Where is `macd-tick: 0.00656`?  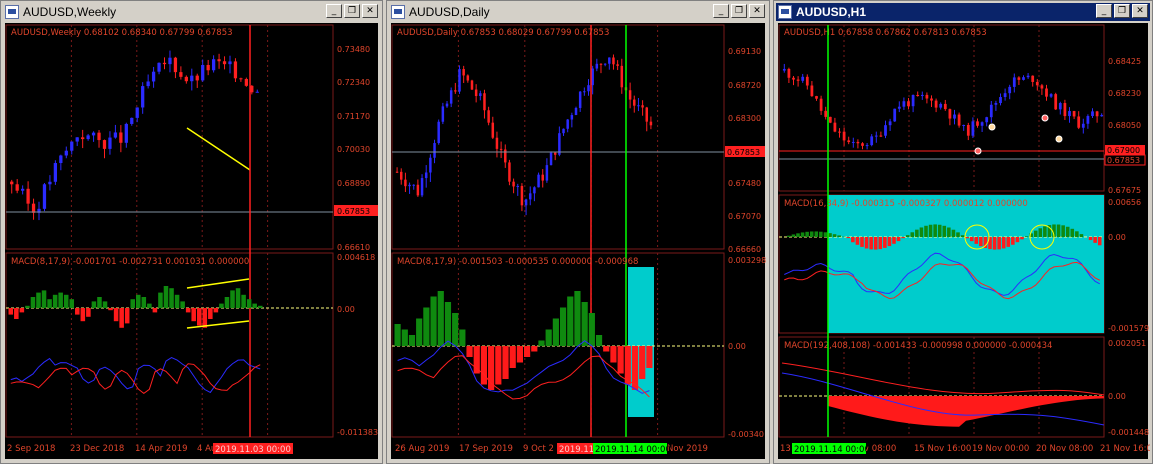 macd-tick: 0.00656 is located at coordinates (1124, 202).